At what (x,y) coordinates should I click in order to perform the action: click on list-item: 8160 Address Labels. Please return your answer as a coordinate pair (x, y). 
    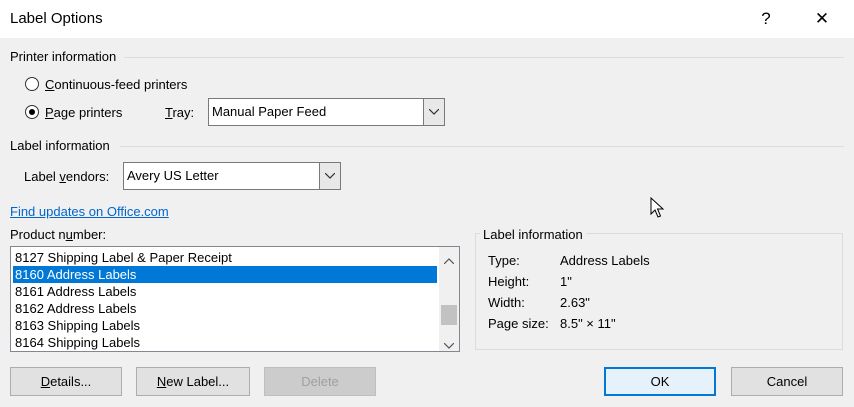
    Looking at the image, I should click on (225, 274).